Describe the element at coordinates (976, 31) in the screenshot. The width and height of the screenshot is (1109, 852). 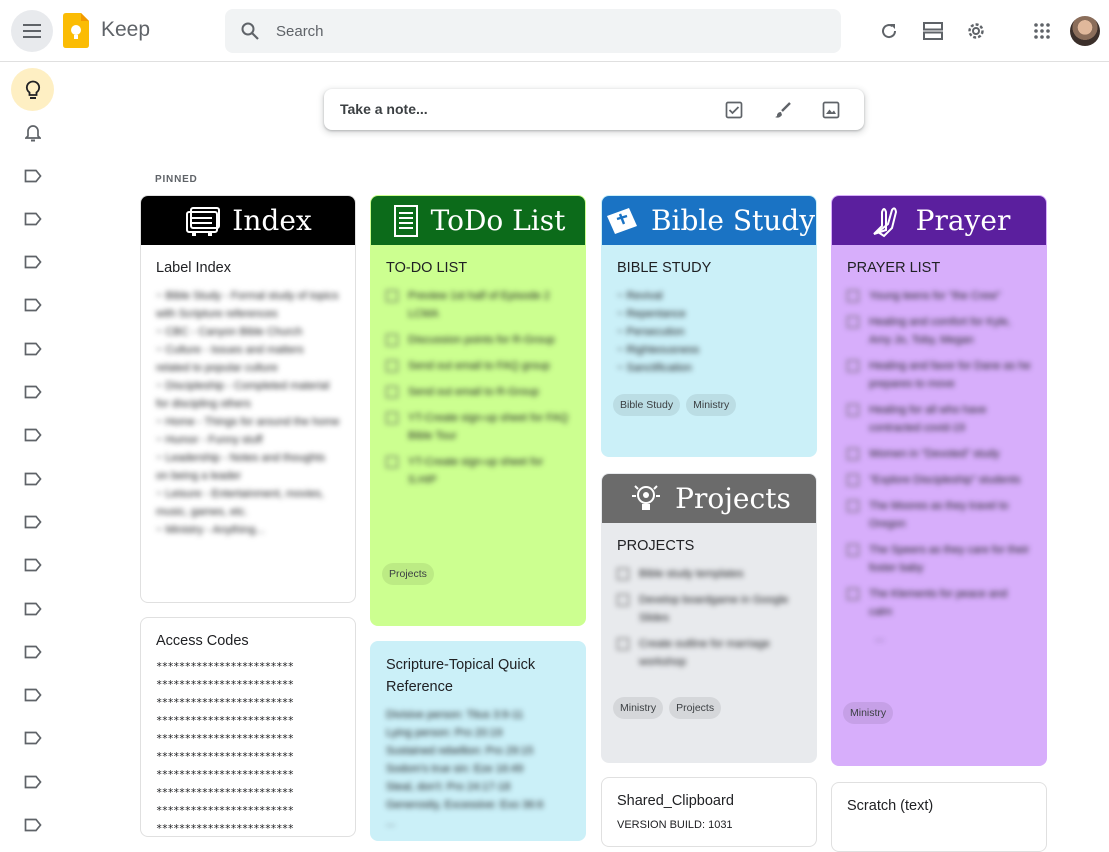
I see `settings-button` at that location.